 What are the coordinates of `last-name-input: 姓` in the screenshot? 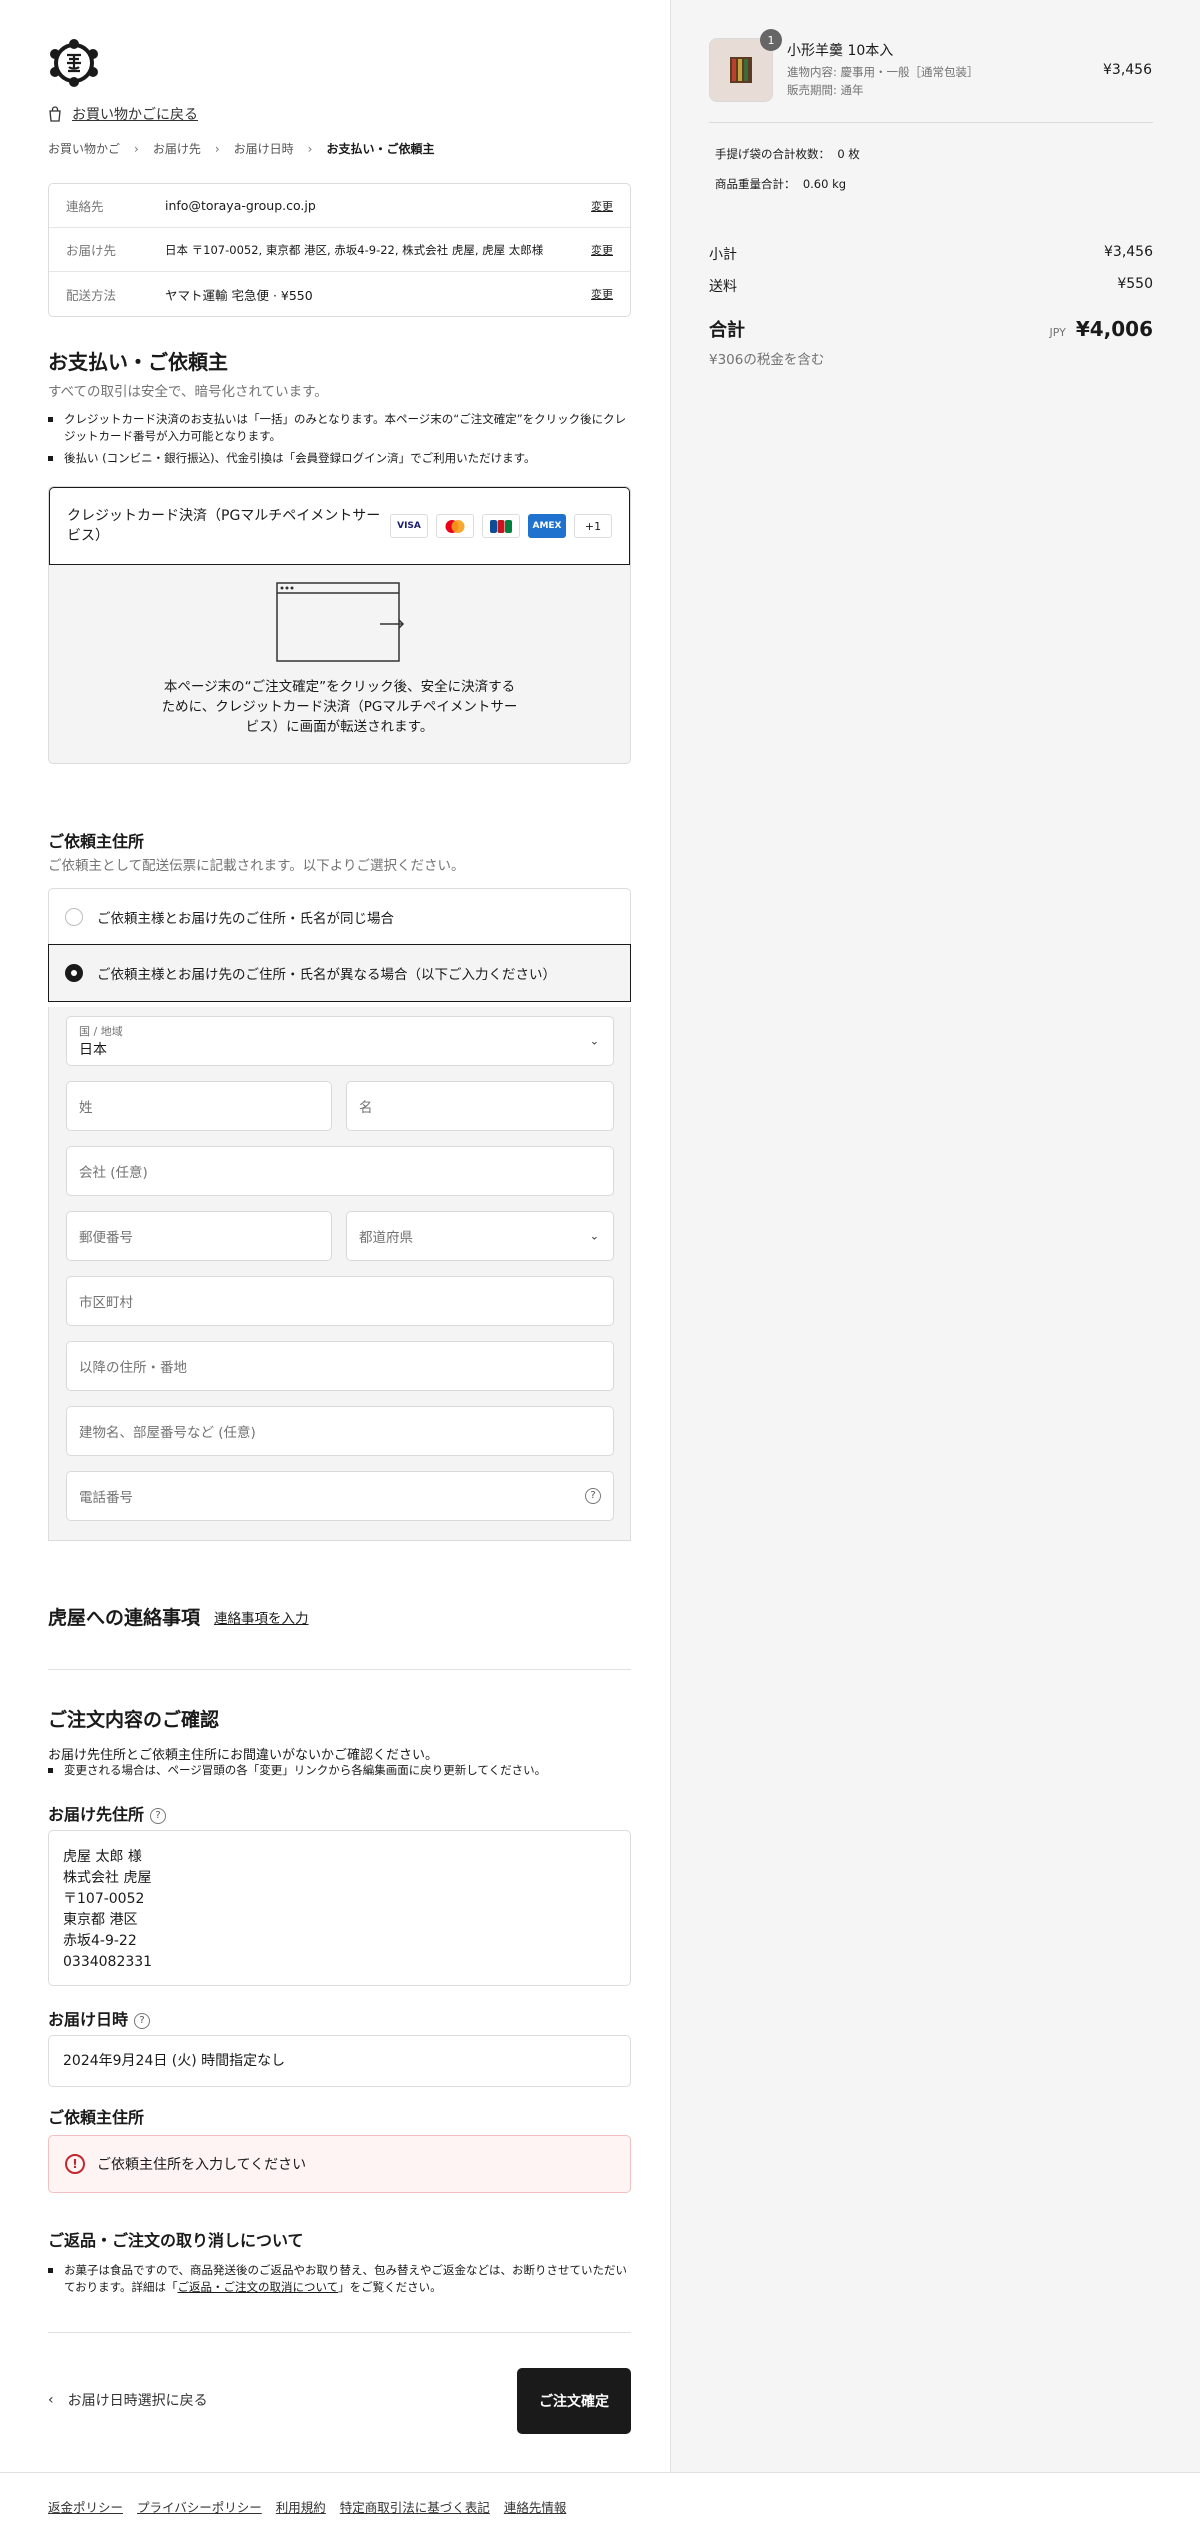 It's located at (199, 1106).